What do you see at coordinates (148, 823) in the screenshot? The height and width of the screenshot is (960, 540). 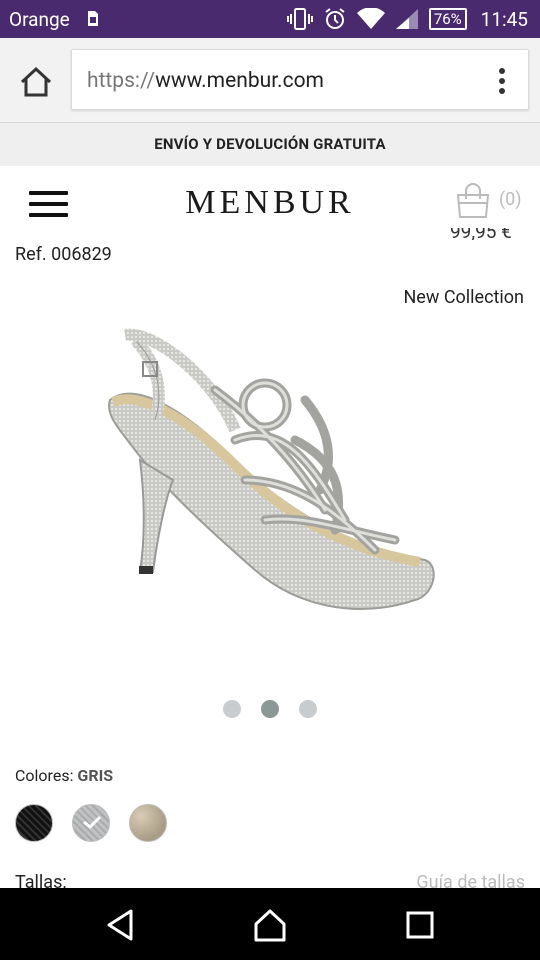 I see `swatch-gold` at bounding box center [148, 823].